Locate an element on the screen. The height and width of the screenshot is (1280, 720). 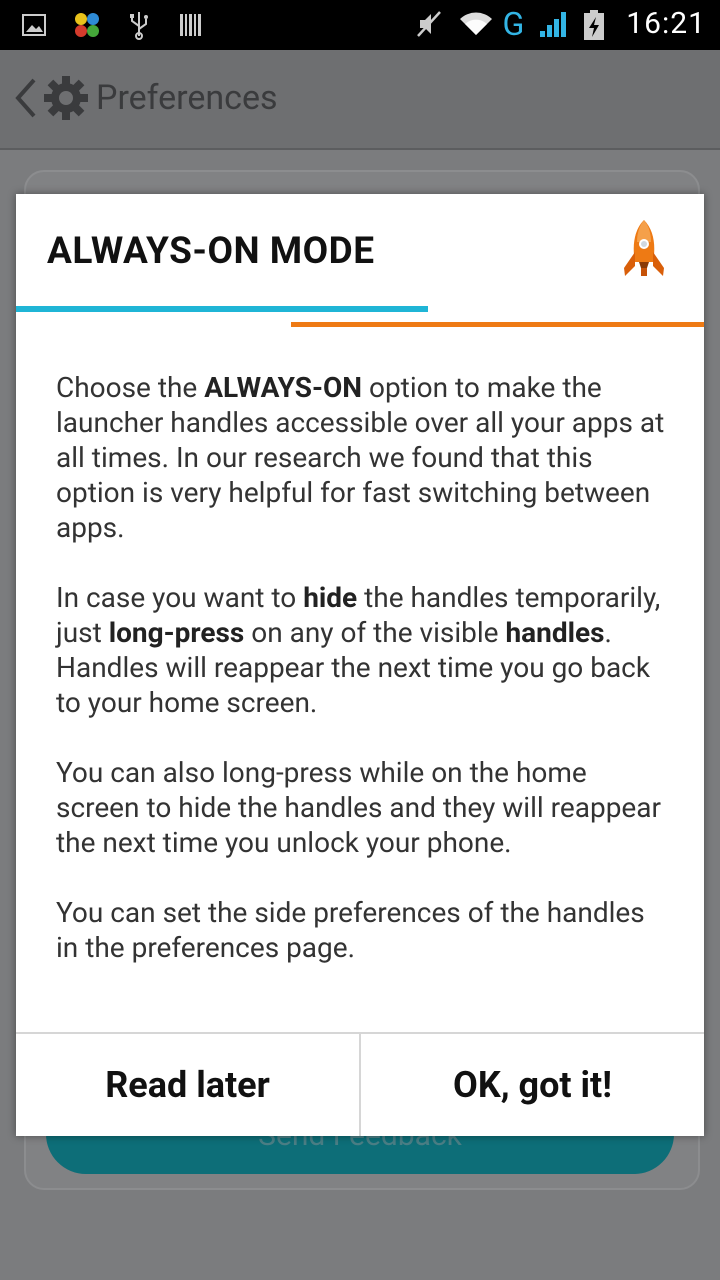
back-chevron-icon is located at coordinates (25, 100).